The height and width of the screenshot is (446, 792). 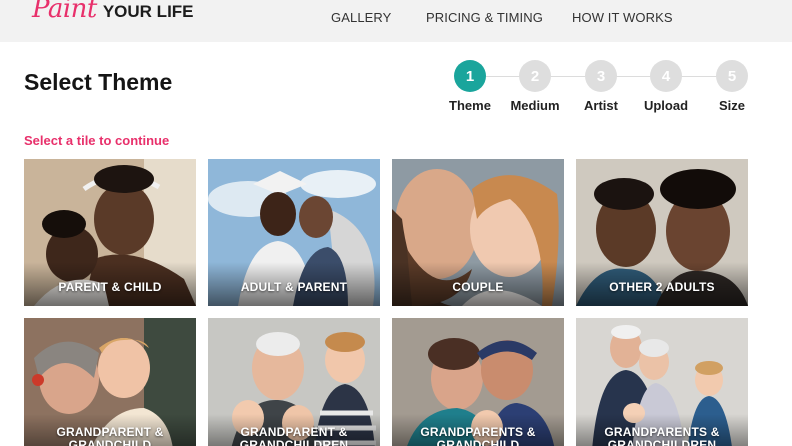 I want to click on tile-adult-parent: ADULT & PARENT, so click(x=294, y=232).